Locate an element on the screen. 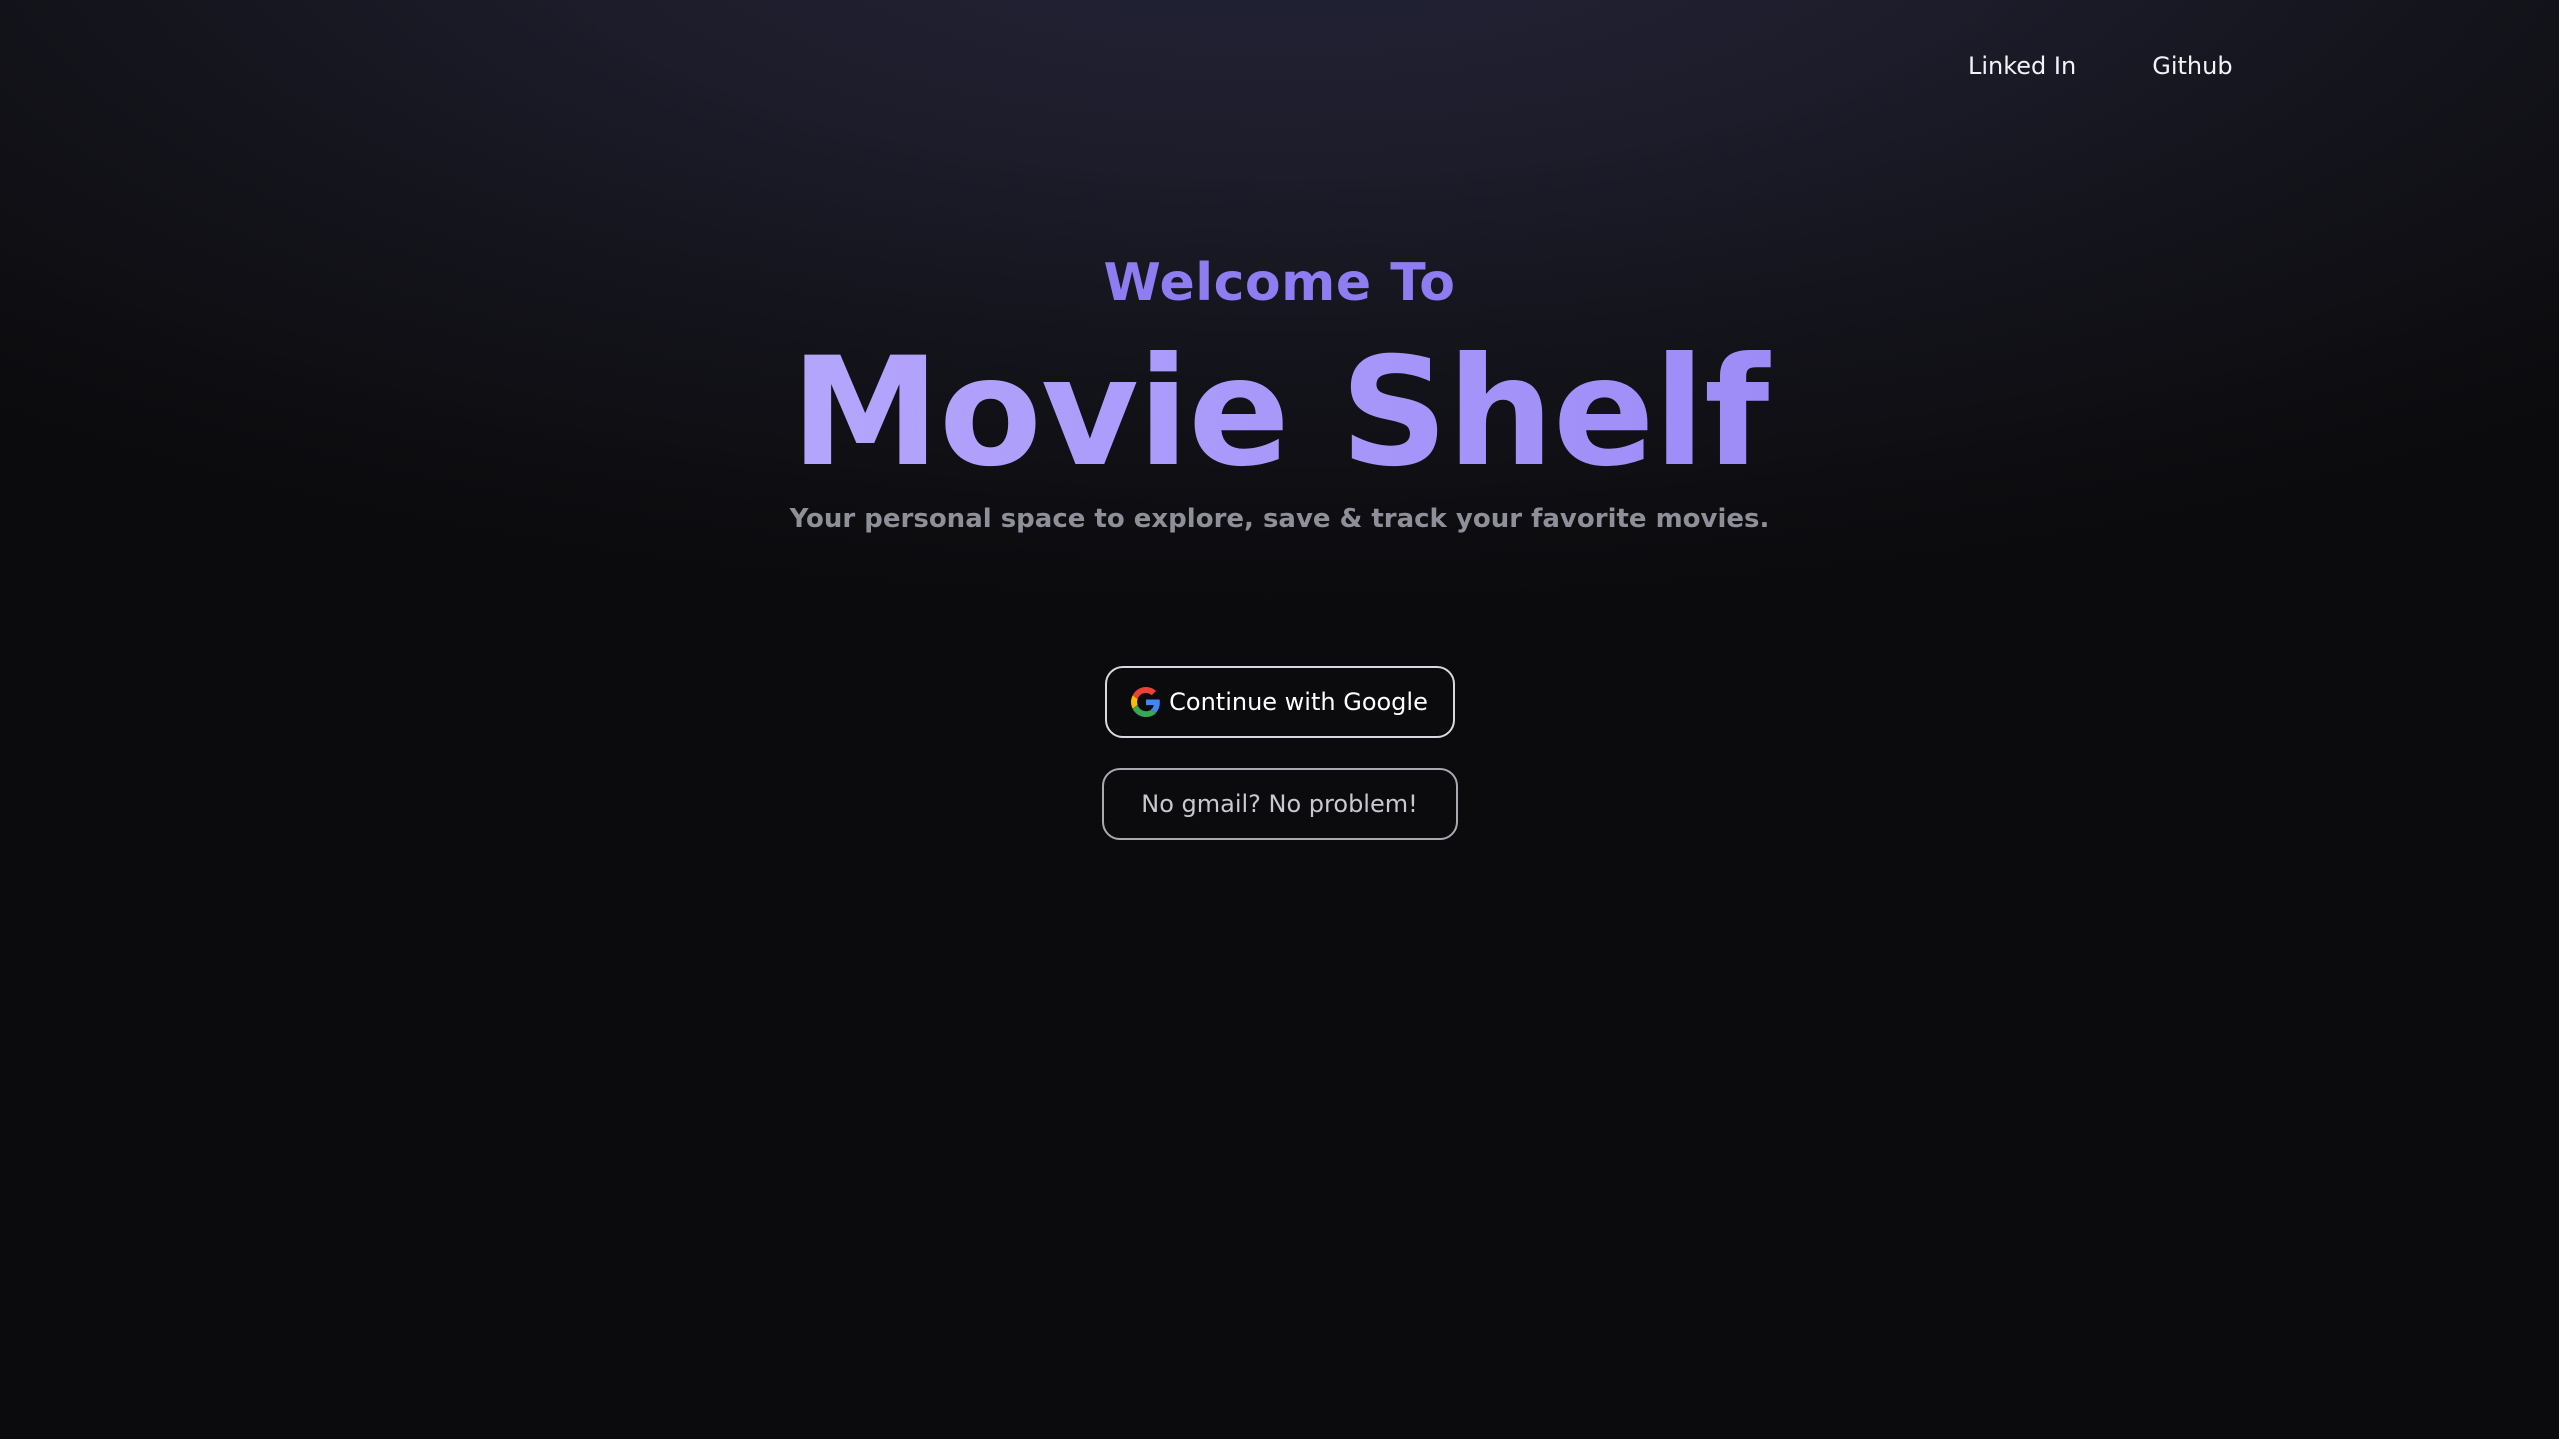 The width and height of the screenshot is (2559, 1439). google-icon is located at coordinates (1146, 702).